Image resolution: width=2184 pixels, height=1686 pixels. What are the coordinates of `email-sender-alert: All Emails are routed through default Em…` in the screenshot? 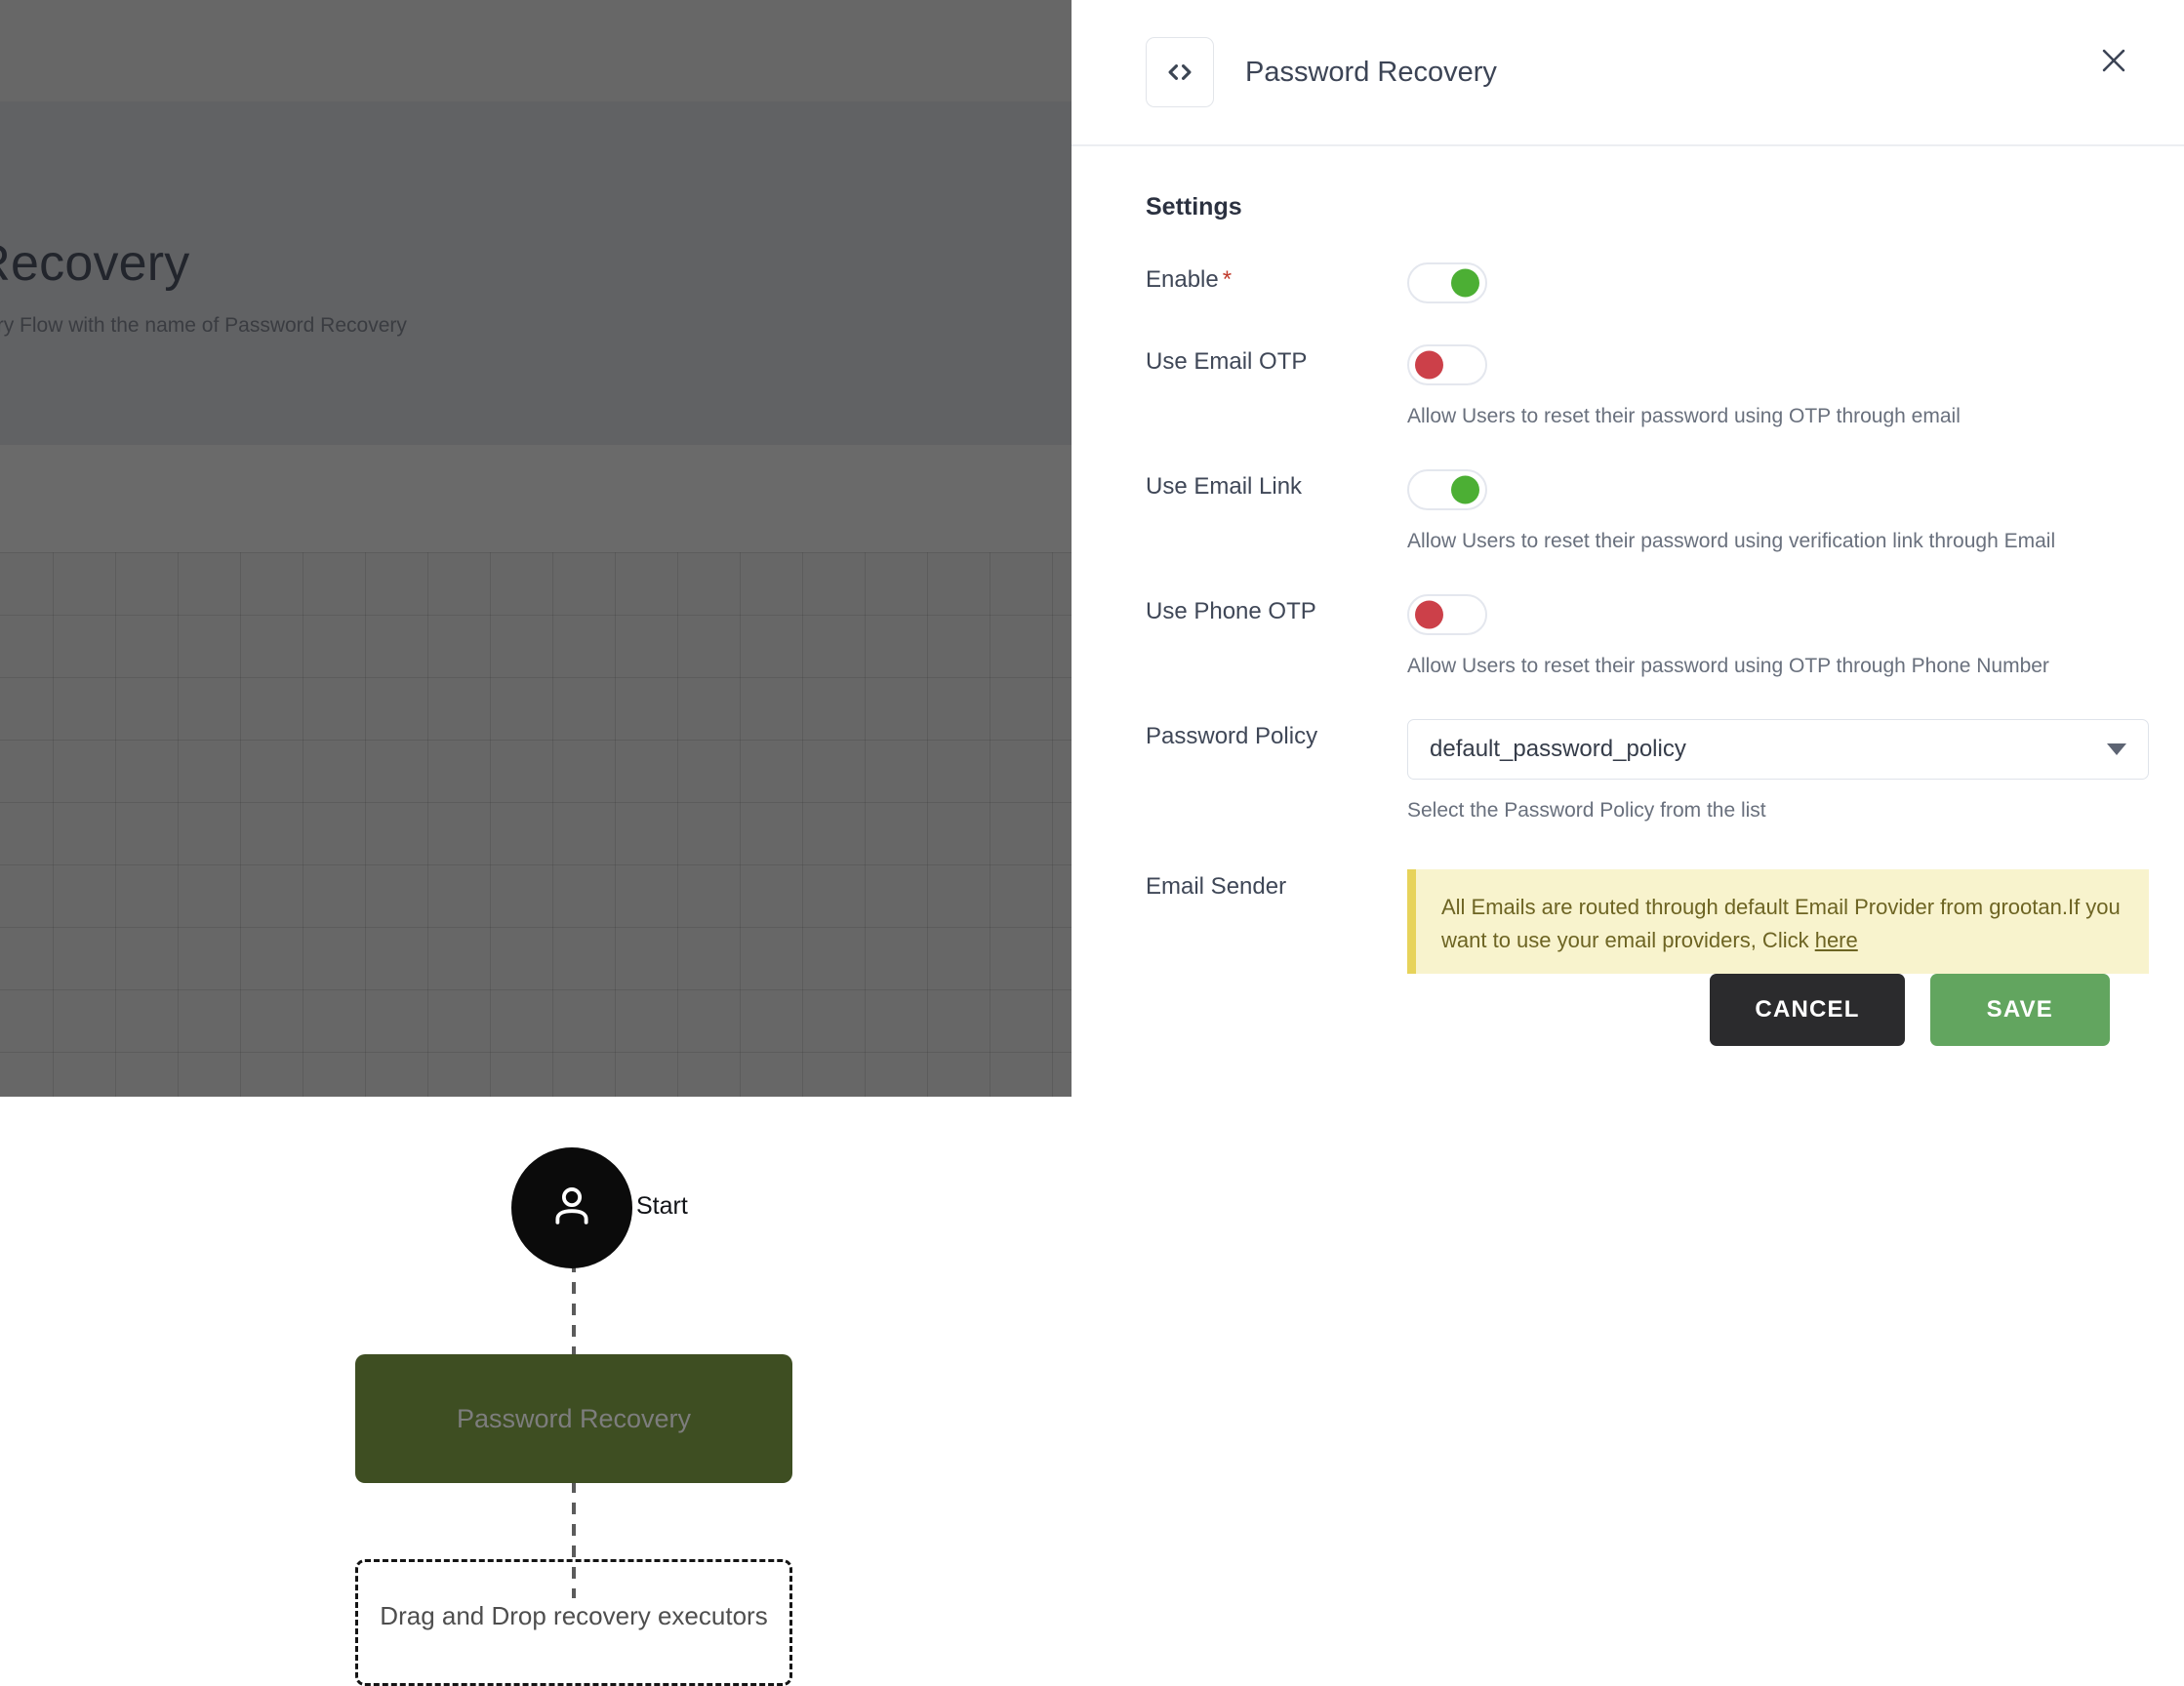 It's located at (1778, 921).